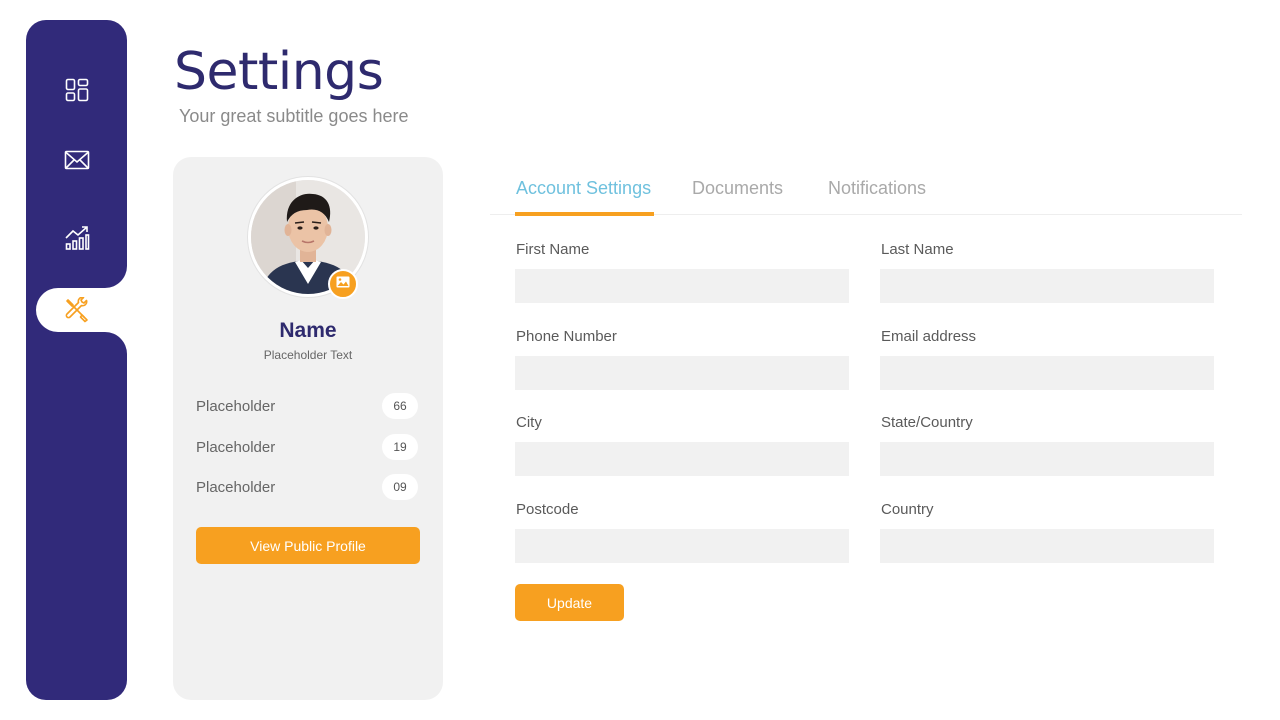  I want to click on first-name-label: First Name, so click(553, 249).